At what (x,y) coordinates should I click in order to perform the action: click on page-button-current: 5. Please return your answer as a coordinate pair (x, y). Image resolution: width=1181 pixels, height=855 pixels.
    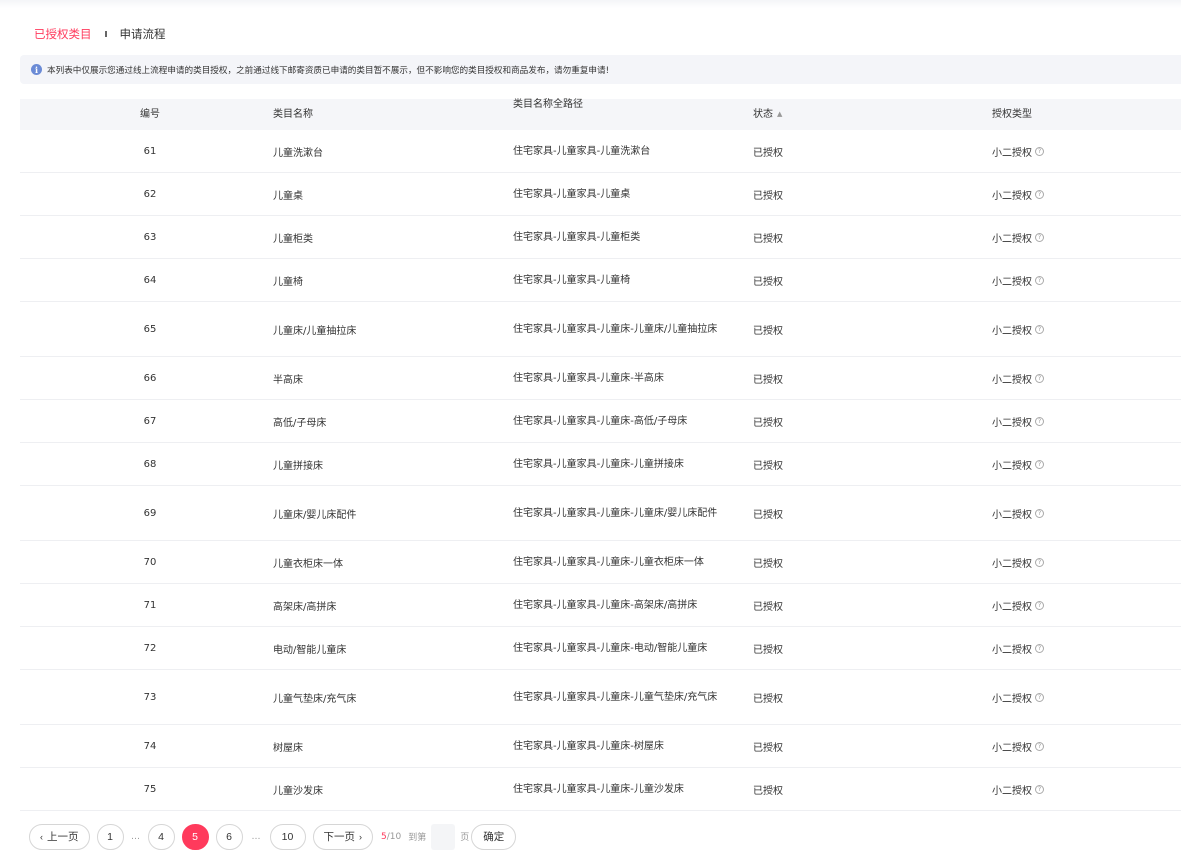
    Looking at the image, I should click on (195, 836).